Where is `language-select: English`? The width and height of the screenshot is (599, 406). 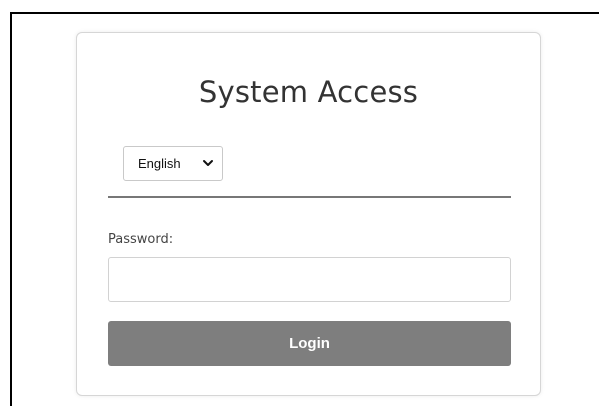
language-select: English is located at coordinates (173, 163).